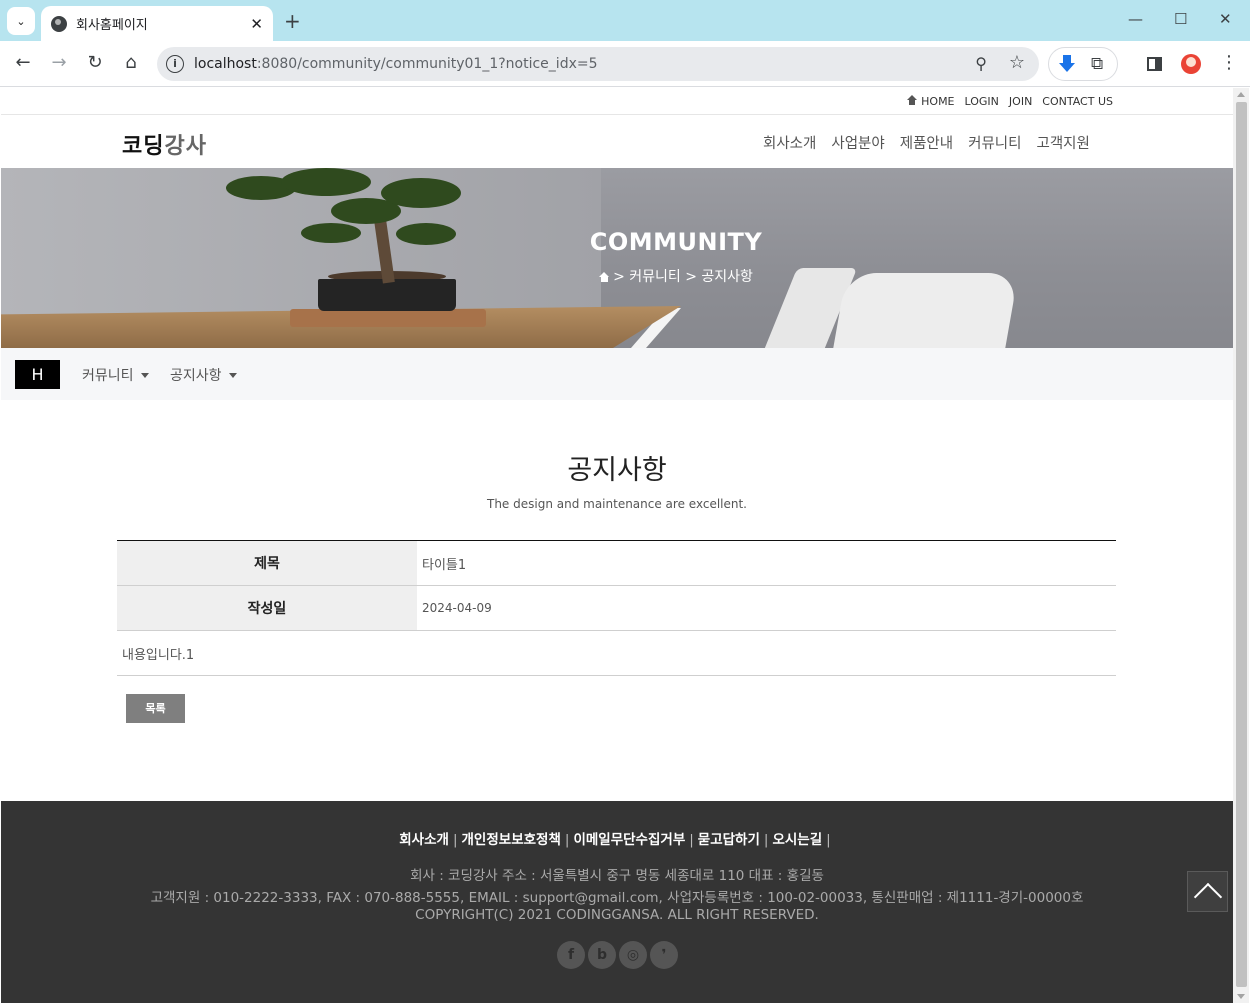 The image size is (1250, 1004). What do you see at coordinates (857, 142) in the screenshot?
I see `nav-item-business: 사업분야` at bounding box center [857, 142].